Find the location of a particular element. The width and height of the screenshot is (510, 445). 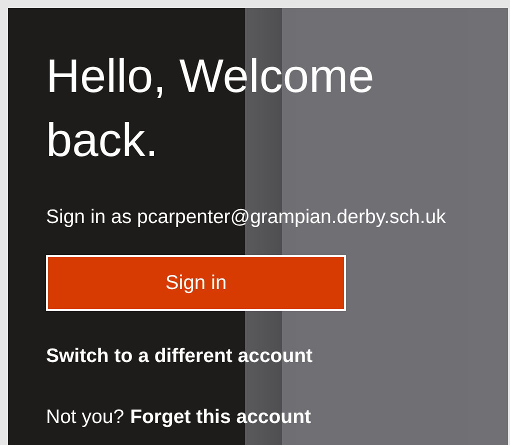

forget-prompt: Not you? is located at coordinates (85, 417).